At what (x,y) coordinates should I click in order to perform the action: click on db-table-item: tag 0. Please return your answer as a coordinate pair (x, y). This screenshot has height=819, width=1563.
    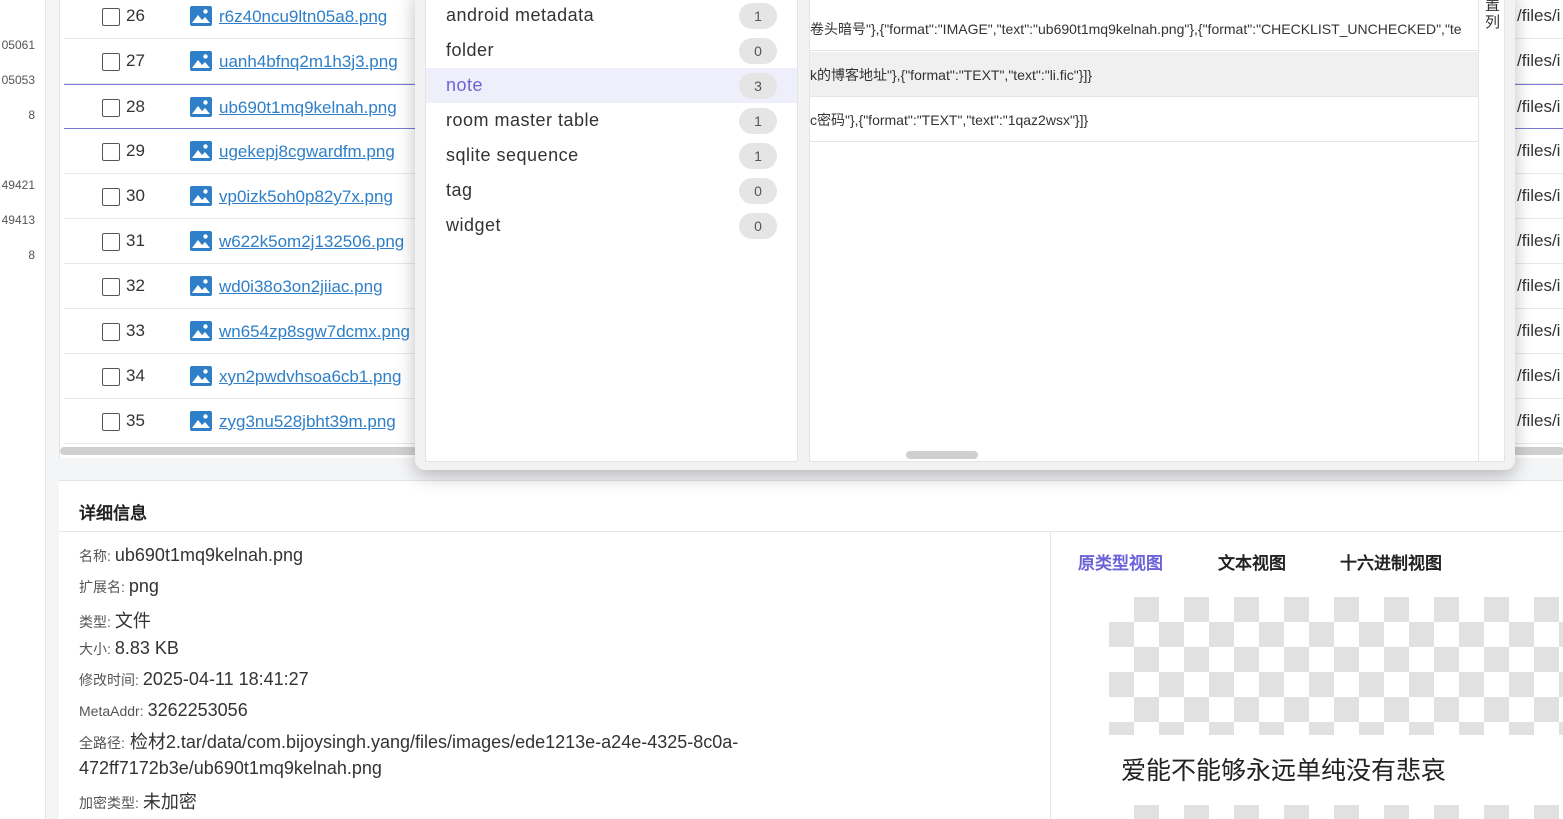
    Looking at the image, I should click on (611, 190).